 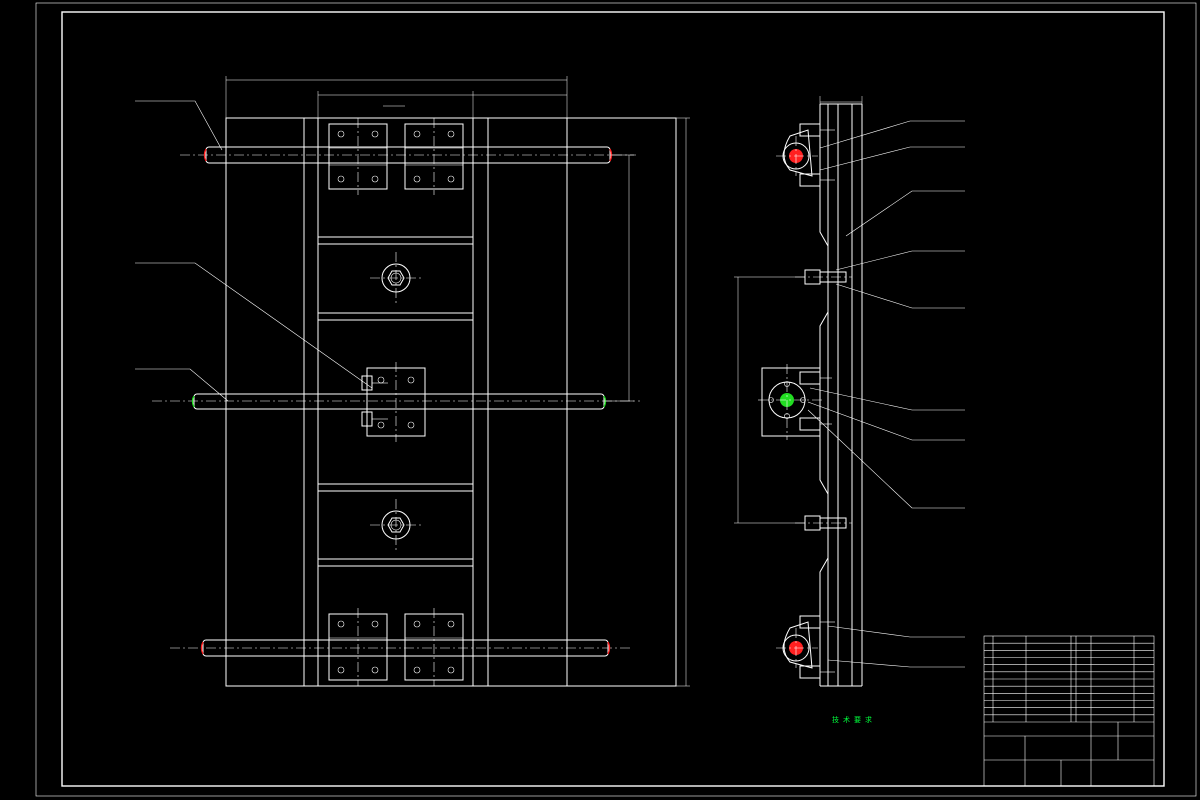 I want to click on bearing-block-top-left, so click(x=358, y=156).